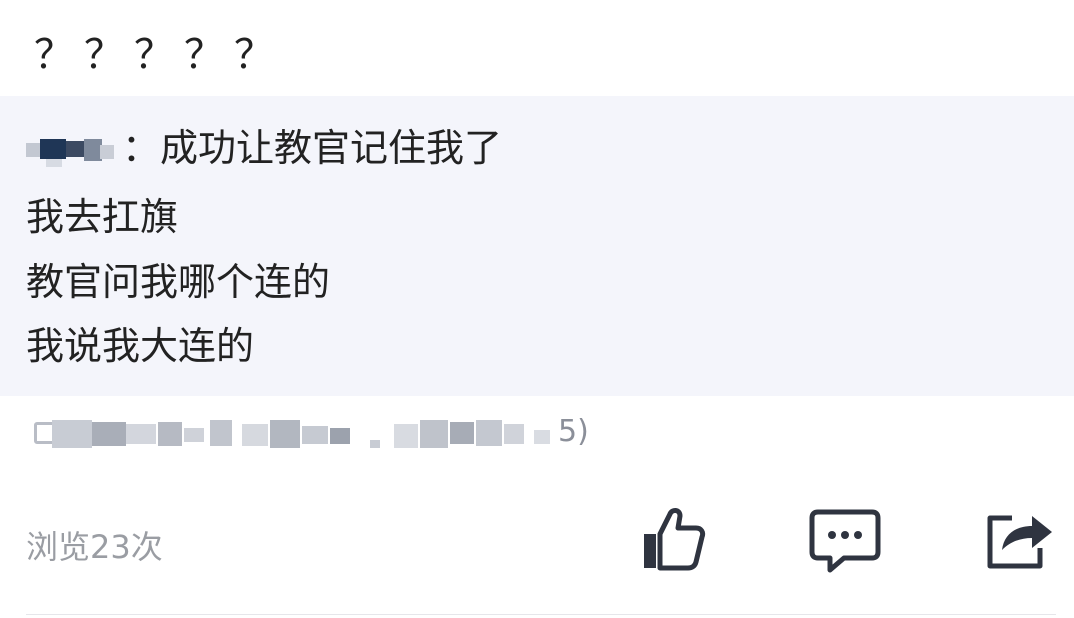  Describe the element at coordinates (541, 614) in the screenshot. I see `divider` at that location.